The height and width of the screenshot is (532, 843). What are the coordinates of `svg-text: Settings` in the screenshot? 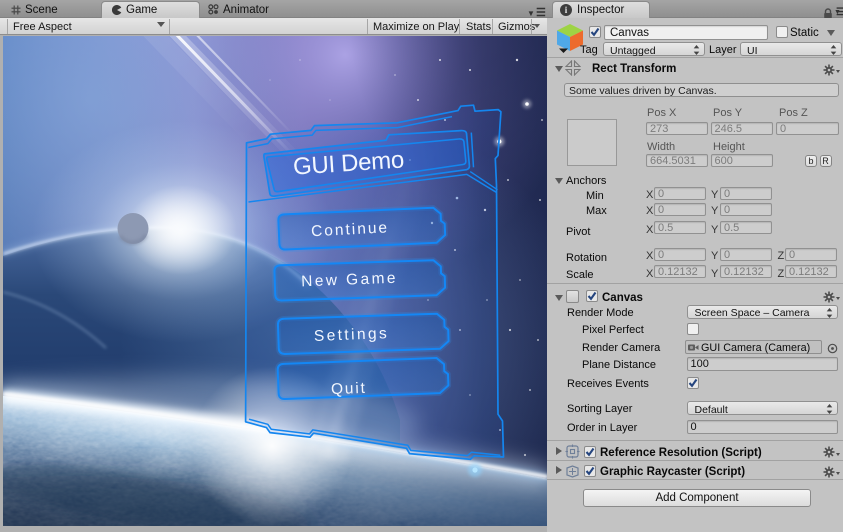 It's located at (352, 335).